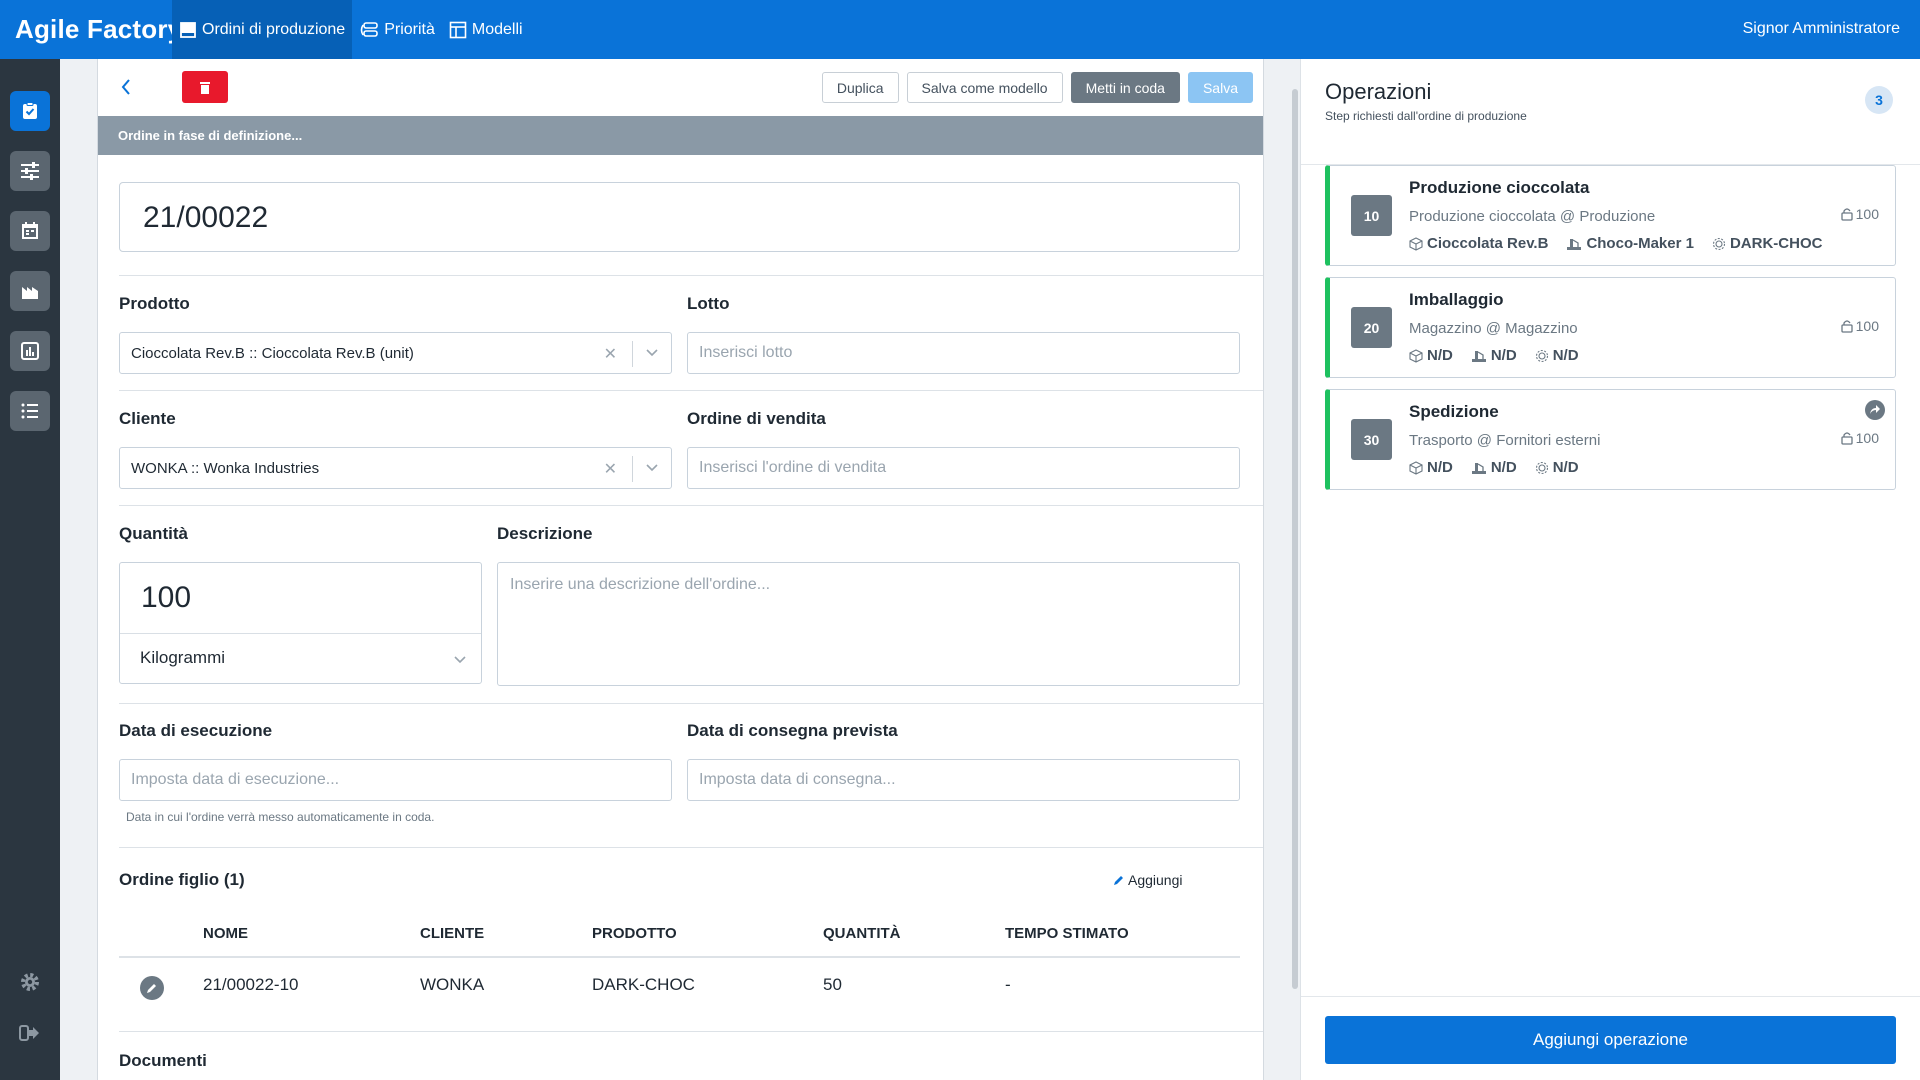 This screenshot has height=1080, width=1920. I want to click on machine-text: N/D, so click(1503, 355).